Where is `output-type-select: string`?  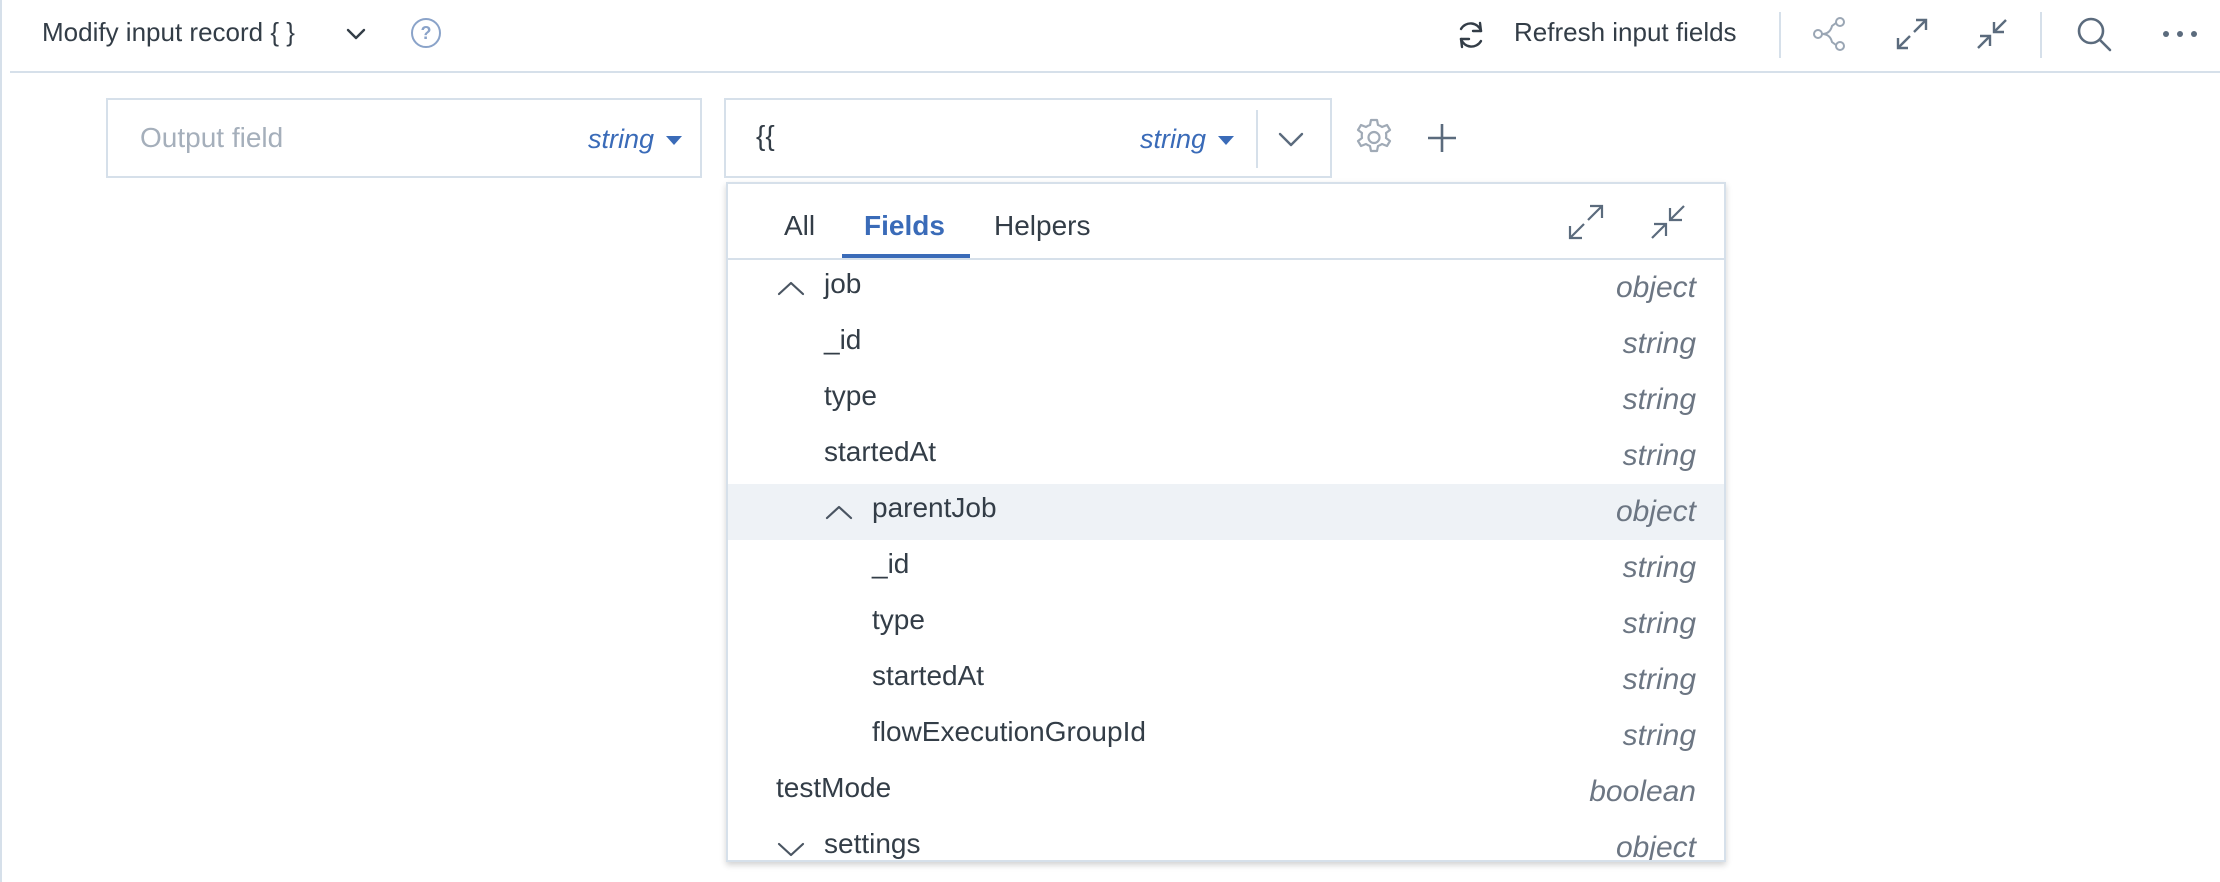 output-type-select: string is located at coordinates (635, 141).